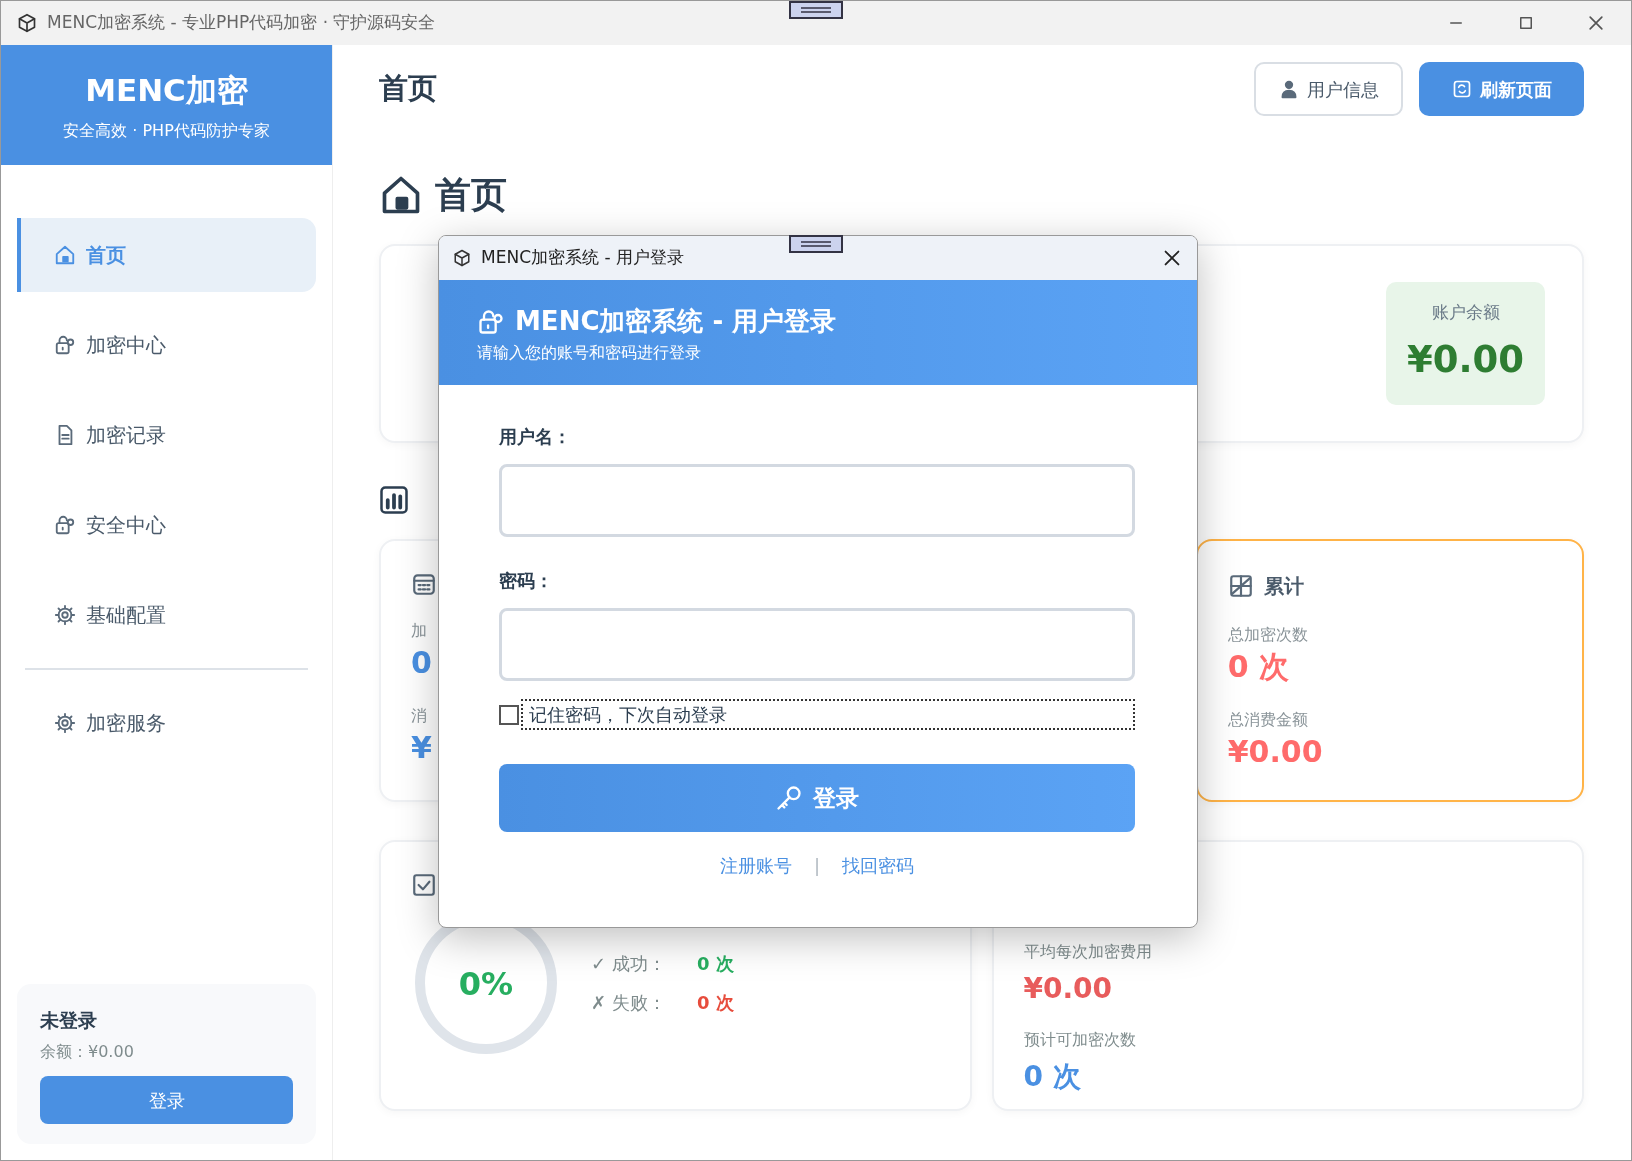  What do you see at coordinates (471, 195) in the screenshot?
I see `section-heading: 首页` at bounding box center [471, 195].